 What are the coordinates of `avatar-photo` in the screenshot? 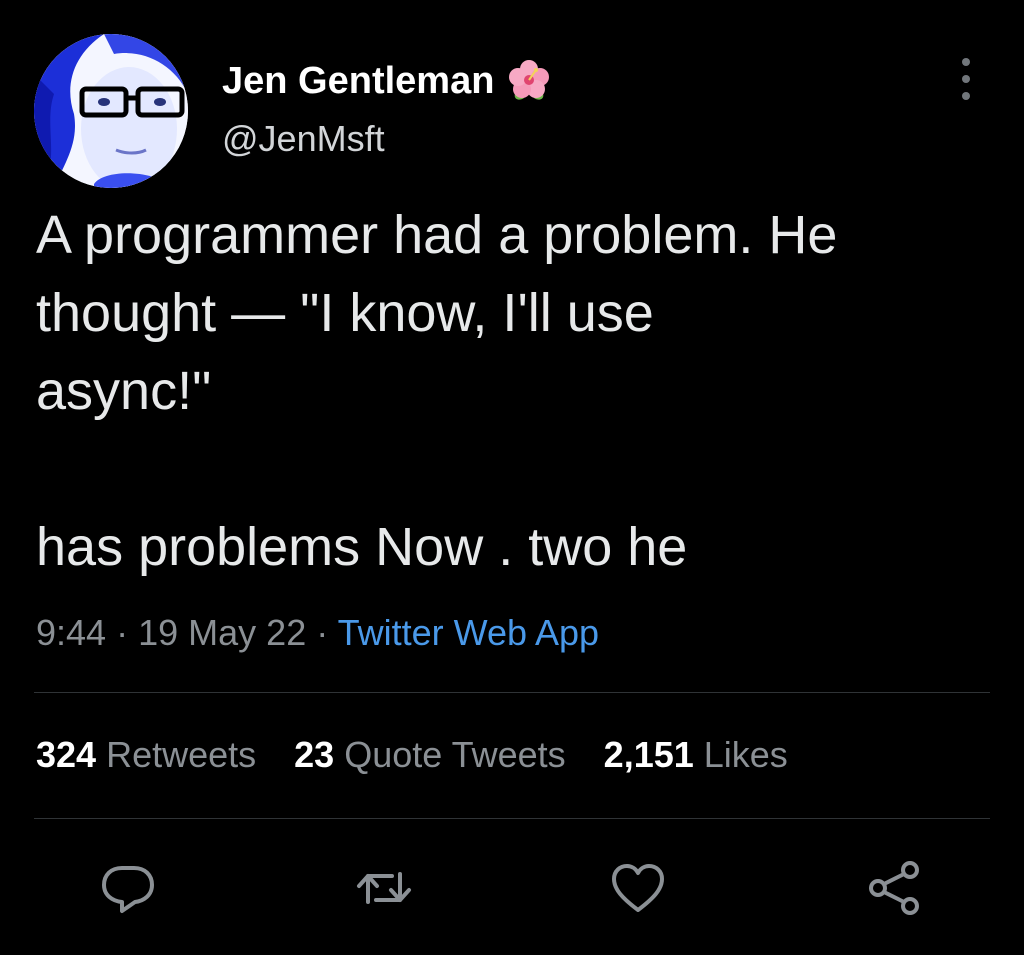 It's located at (111, 111).